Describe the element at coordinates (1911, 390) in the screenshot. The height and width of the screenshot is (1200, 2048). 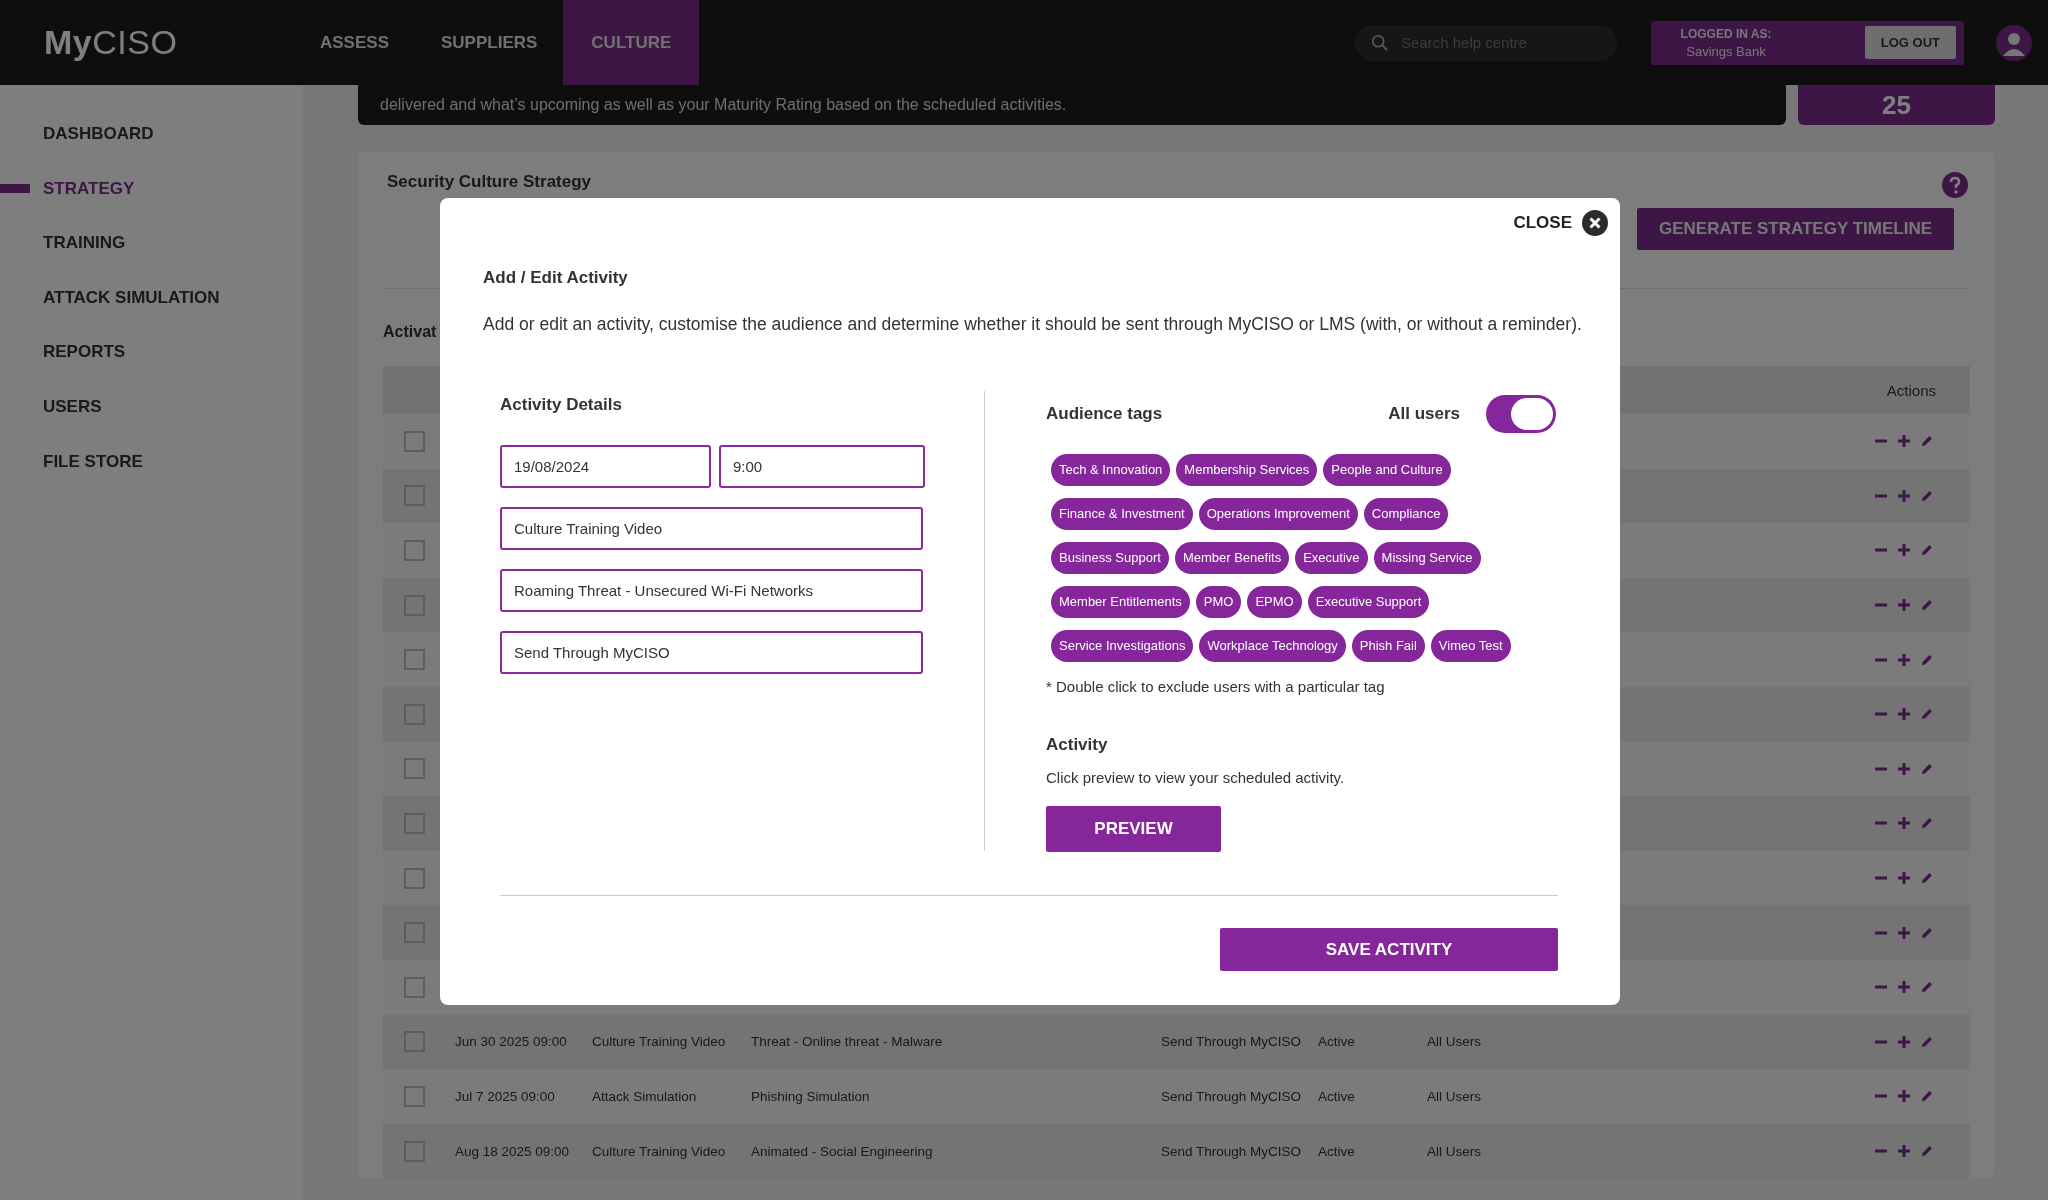
I see `column-header: Actions` at that location.